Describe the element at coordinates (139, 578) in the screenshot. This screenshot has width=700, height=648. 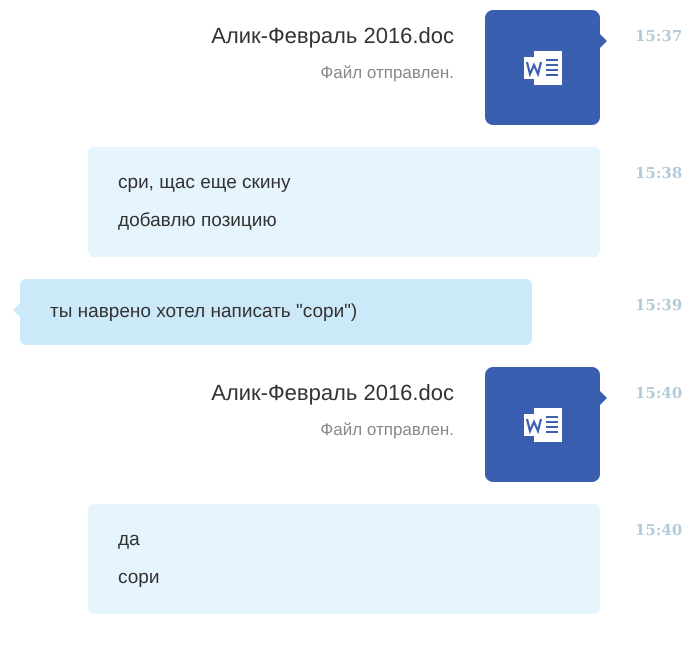
I see `message-text: сори` at that location.